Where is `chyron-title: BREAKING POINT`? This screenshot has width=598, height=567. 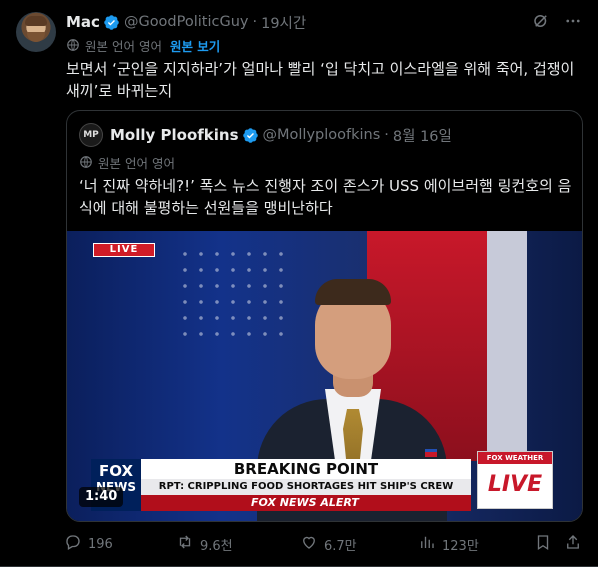
chyron-title: BREAKING POINT is located at coordinates (306, 469).